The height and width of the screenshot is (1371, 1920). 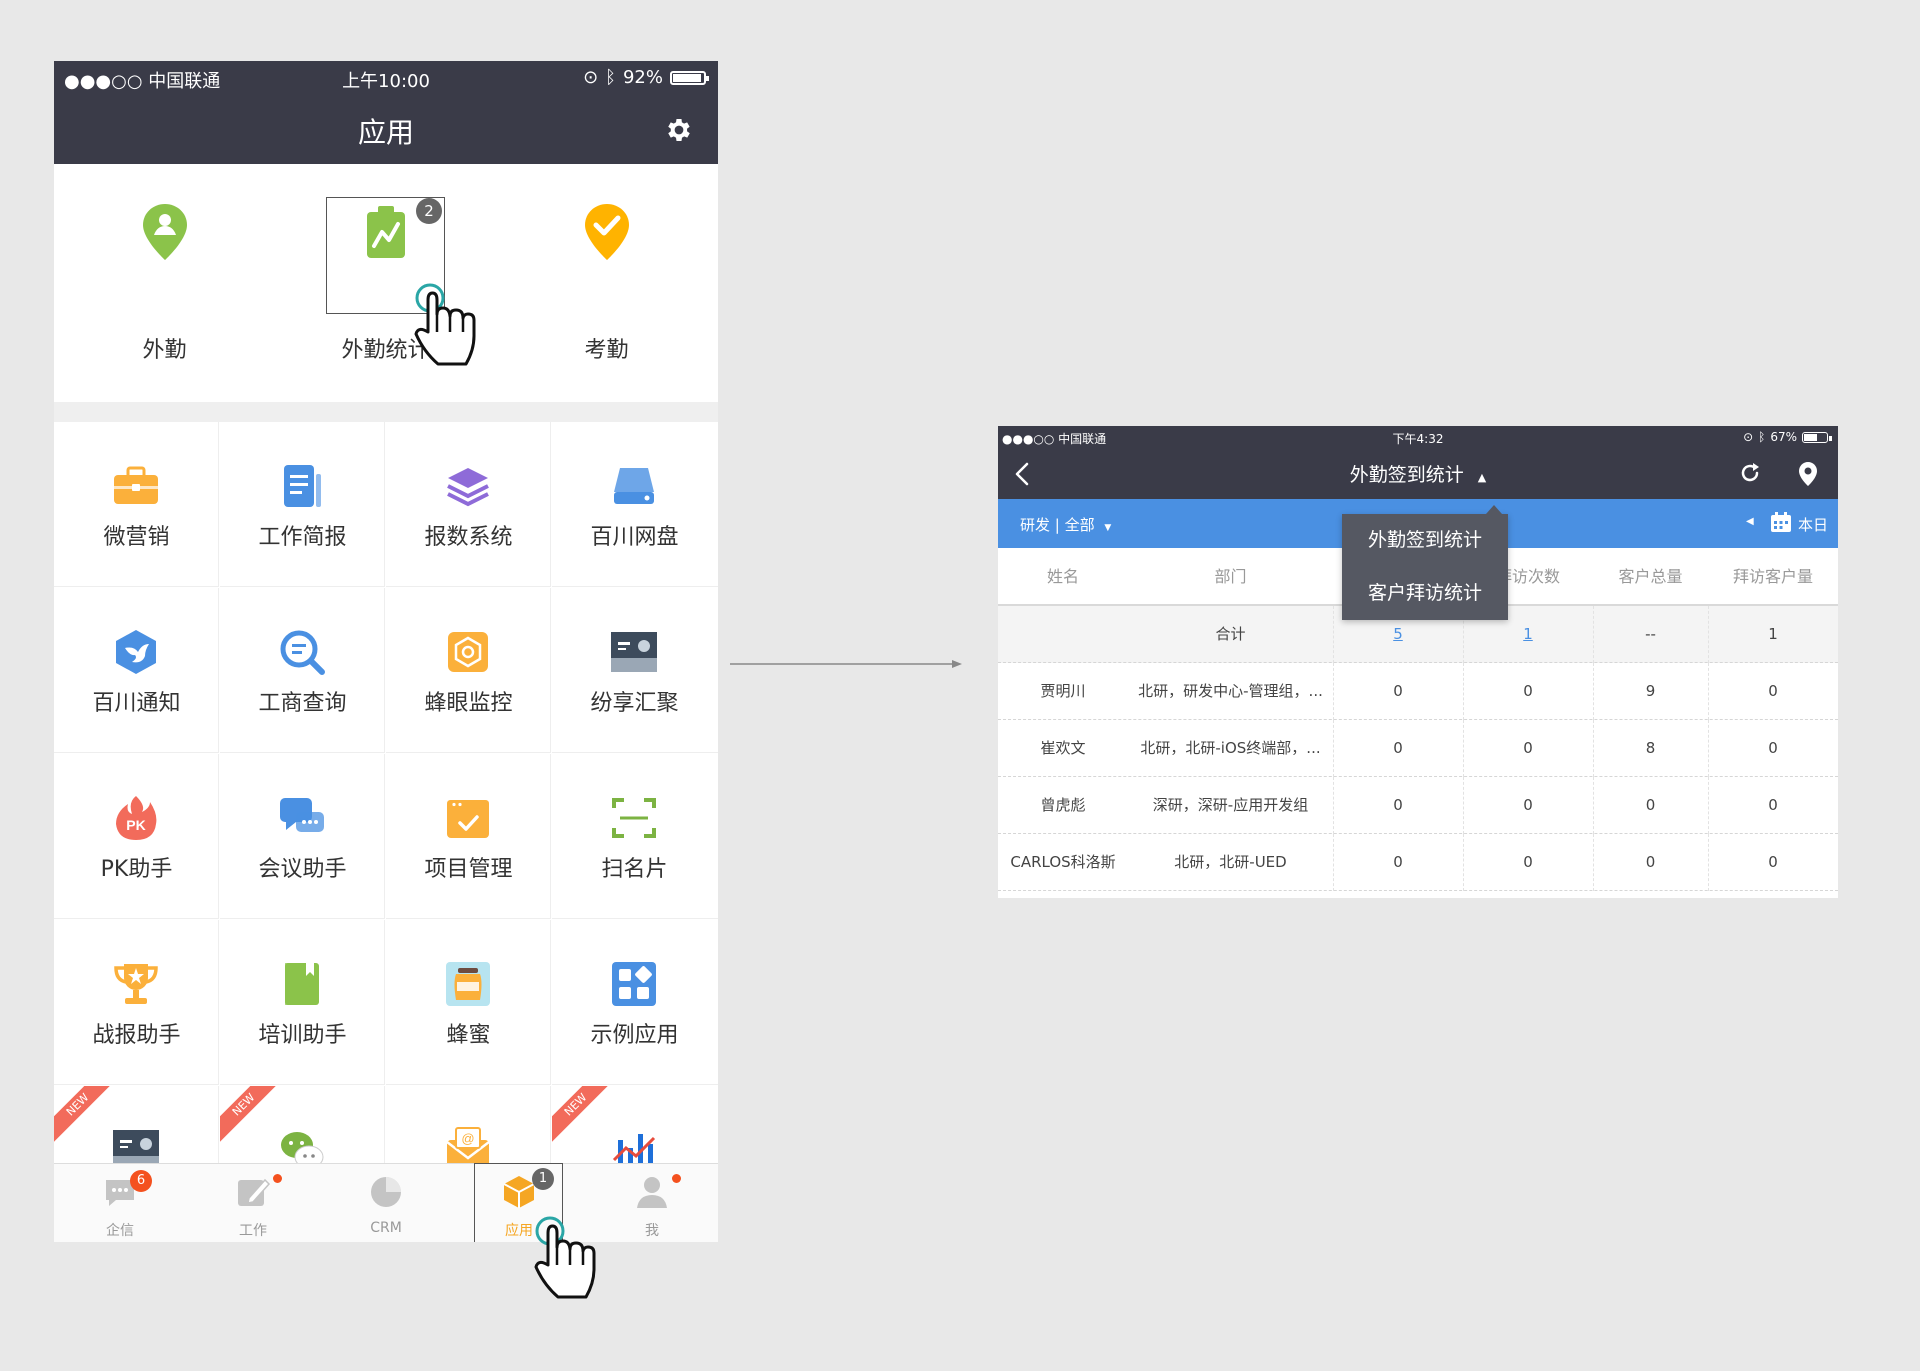 I want to click on dropdown-item-checkin-stats: 外勤签到统计, so click(x=1425, y=540).